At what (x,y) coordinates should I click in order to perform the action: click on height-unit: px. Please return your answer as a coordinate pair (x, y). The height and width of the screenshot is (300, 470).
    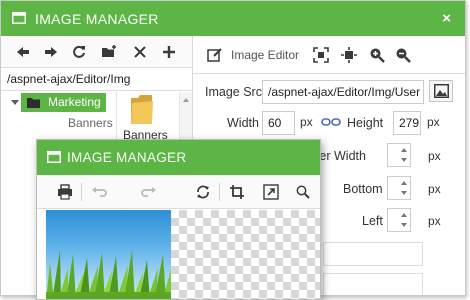
    Looking at the image, I should click on (433, 122).